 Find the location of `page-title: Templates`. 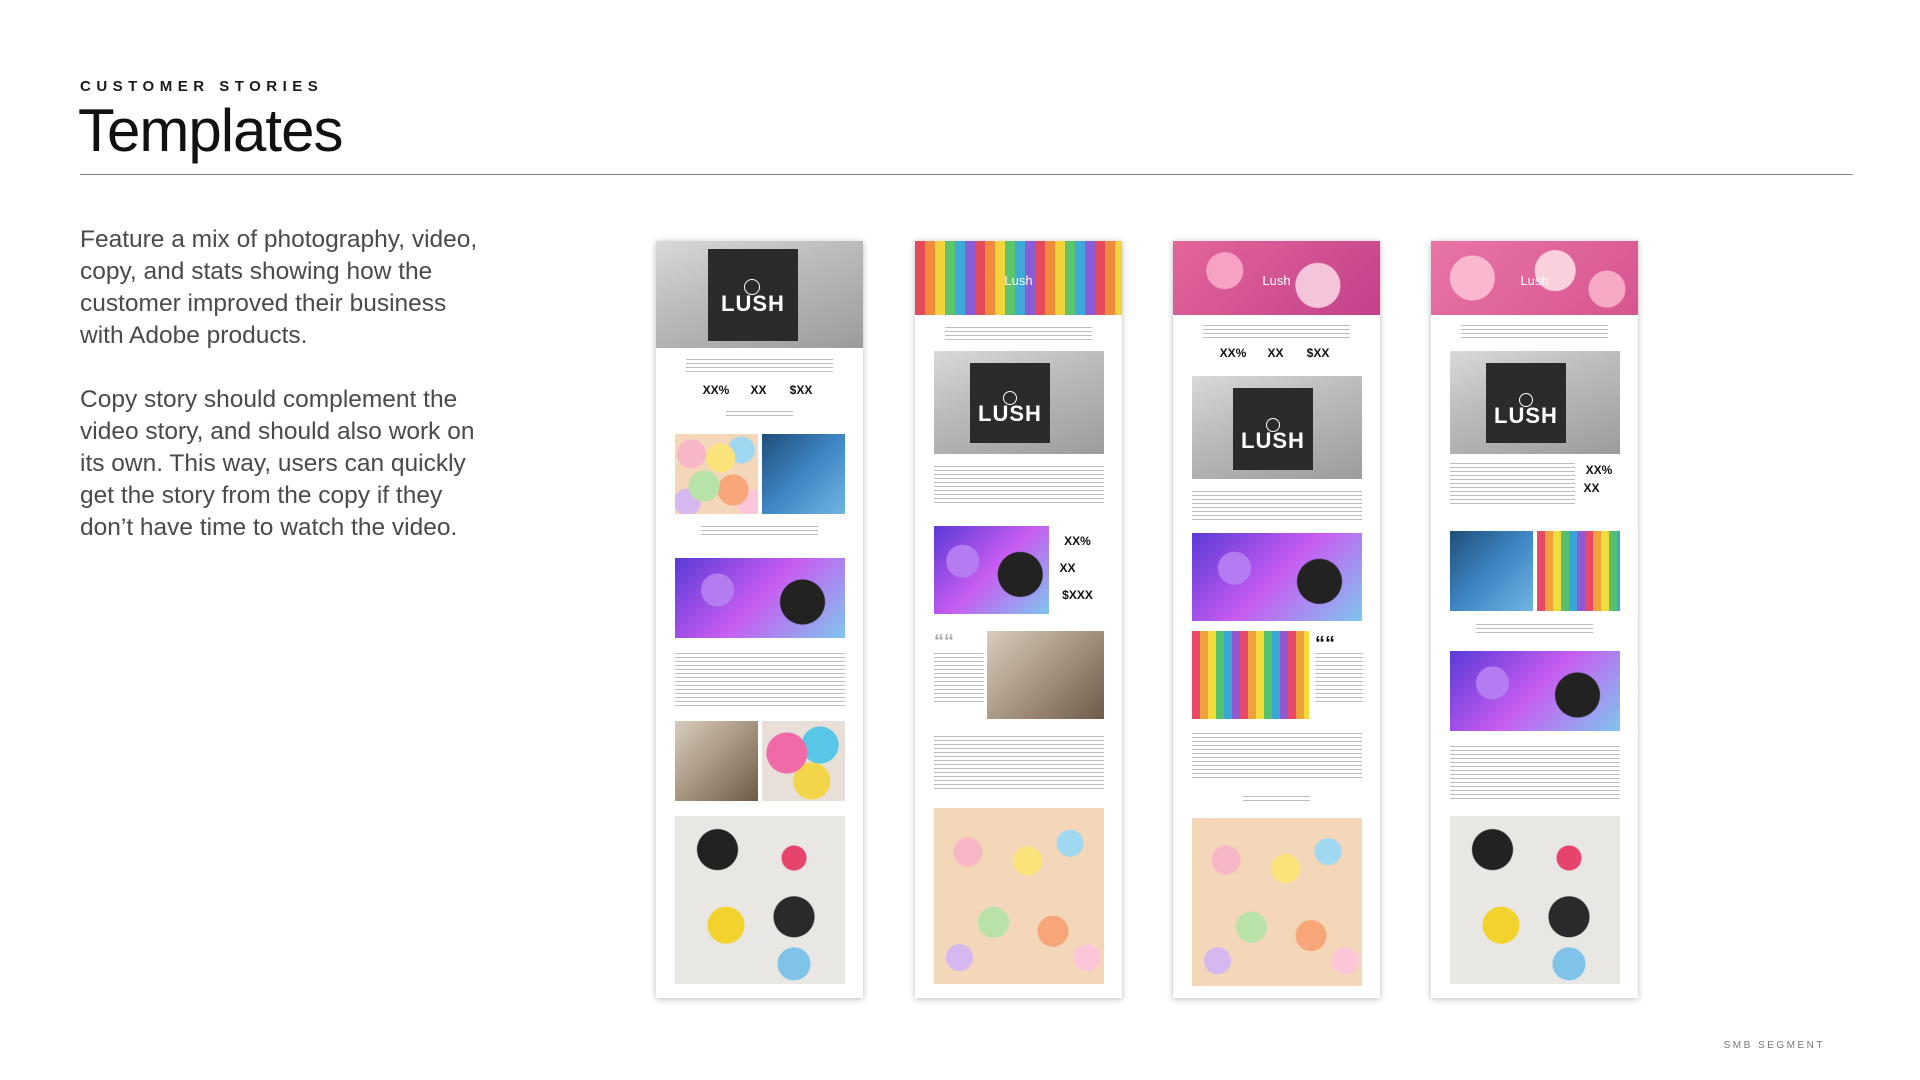

page-title: Templates is located at coordinates (210, 130).